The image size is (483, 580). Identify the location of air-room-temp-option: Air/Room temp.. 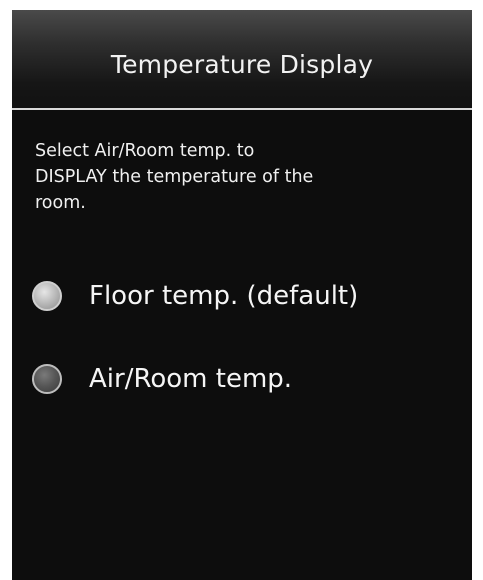
(162, 379).